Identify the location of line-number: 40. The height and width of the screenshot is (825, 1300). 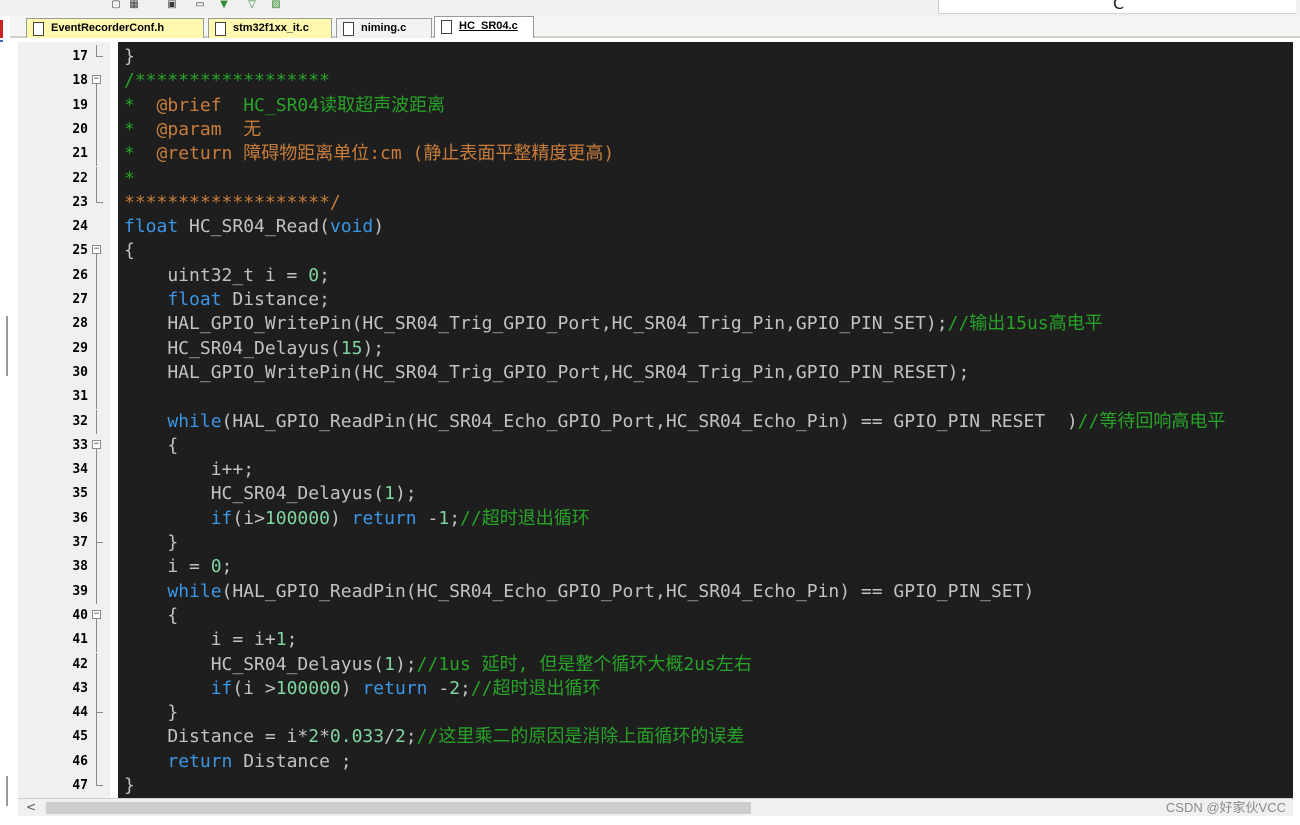
(80, 615).